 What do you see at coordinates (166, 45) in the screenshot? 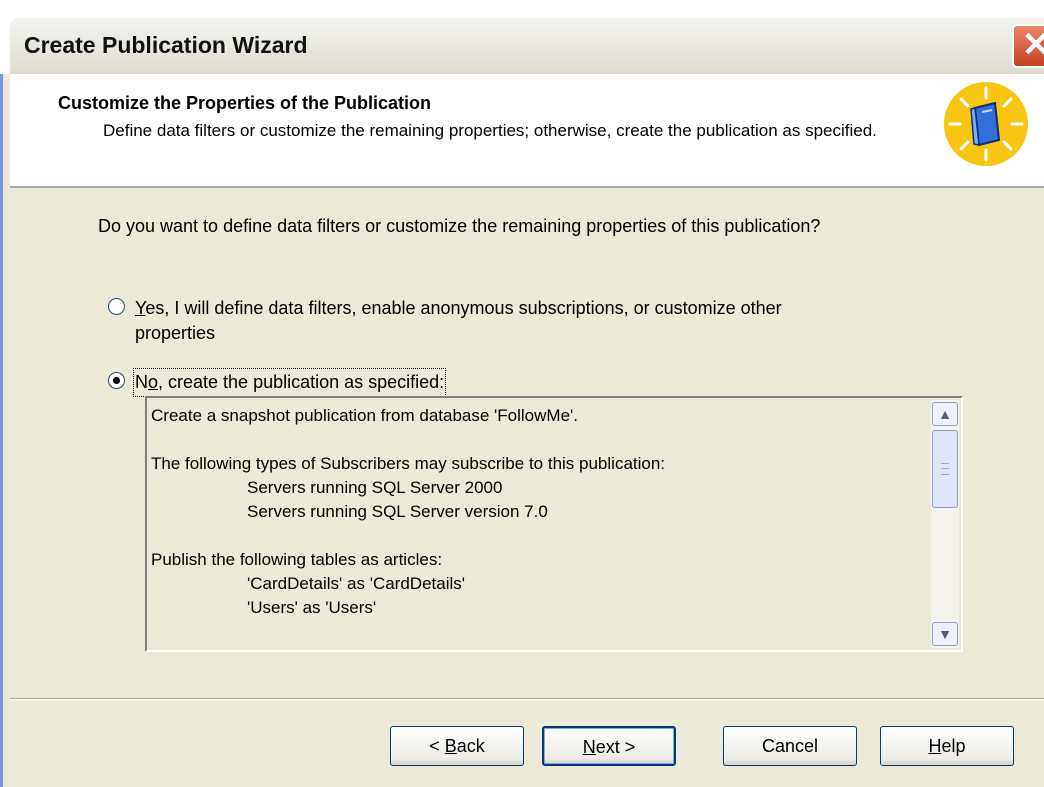
I see `window-title: Create Publication Wizard` at bounding box center [166, 45].